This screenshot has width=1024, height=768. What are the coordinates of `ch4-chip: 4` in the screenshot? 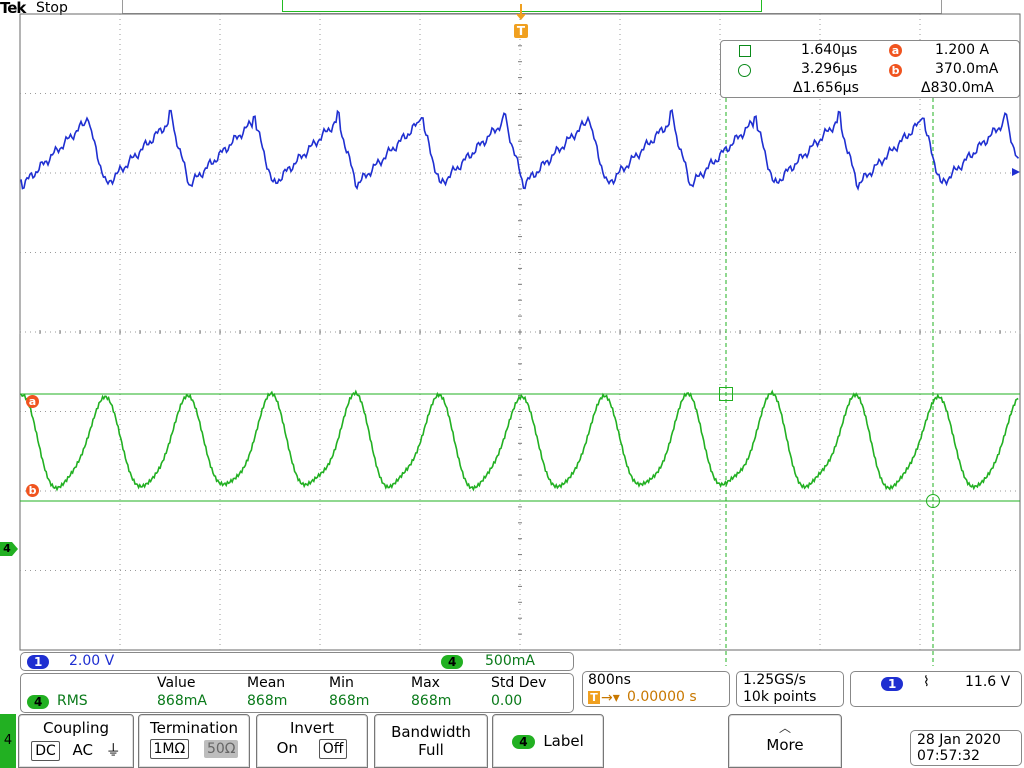 It's located at (452, 662).